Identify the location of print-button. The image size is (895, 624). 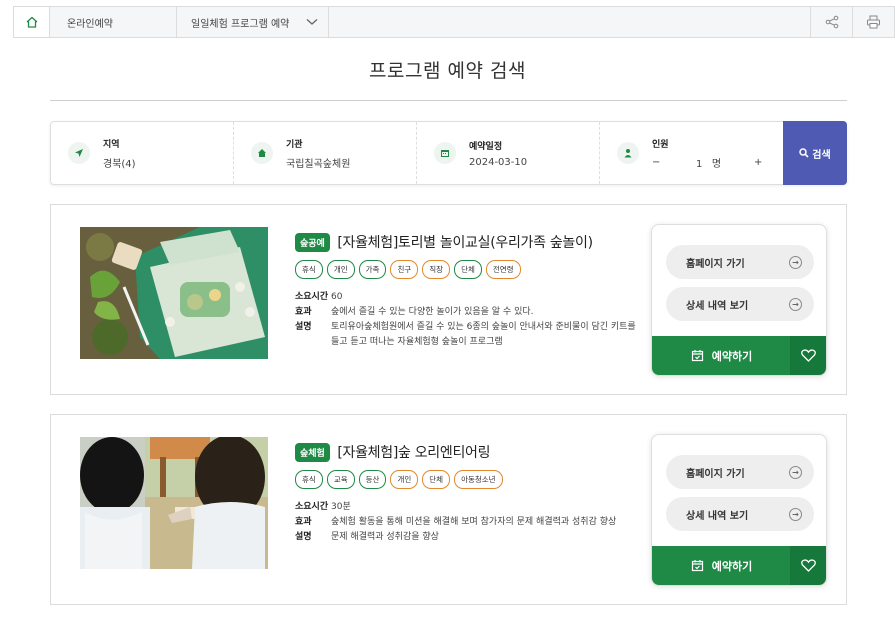
(873, 22).